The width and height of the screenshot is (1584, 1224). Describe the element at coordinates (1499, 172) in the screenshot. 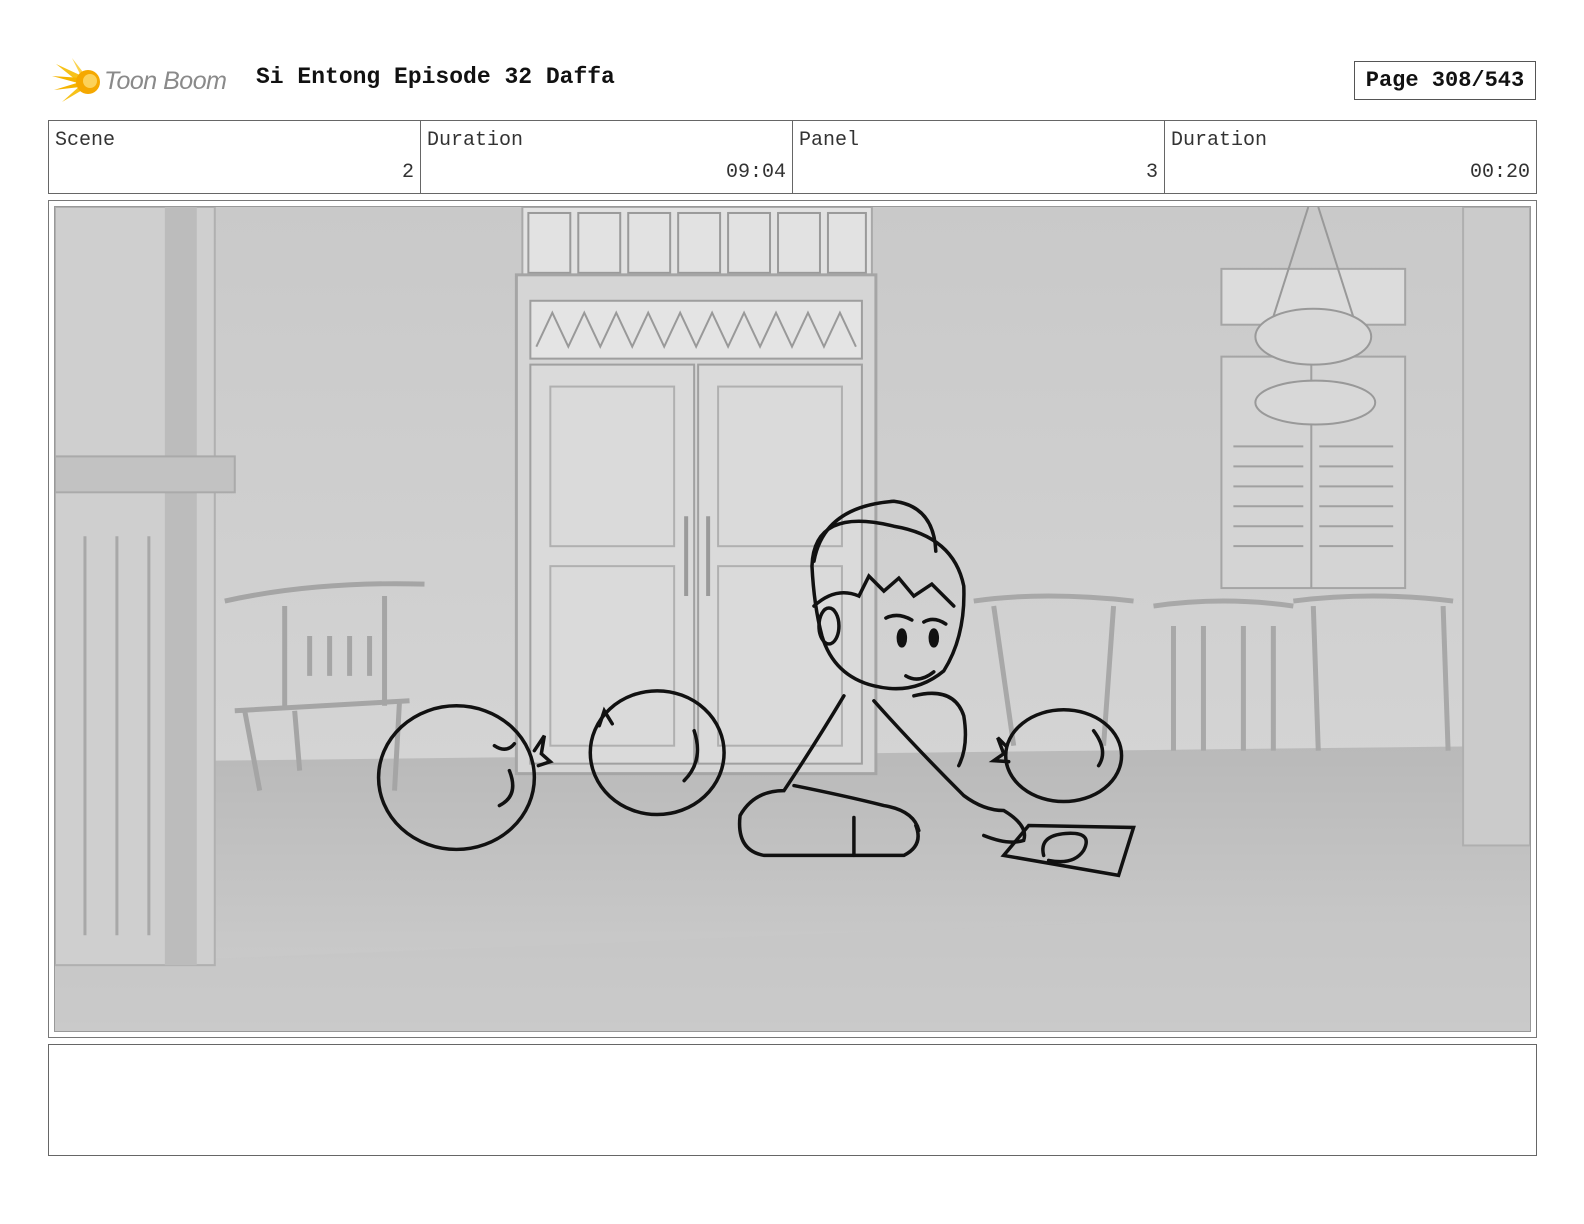

I see `panel-duration-value: 00:20` at that location.